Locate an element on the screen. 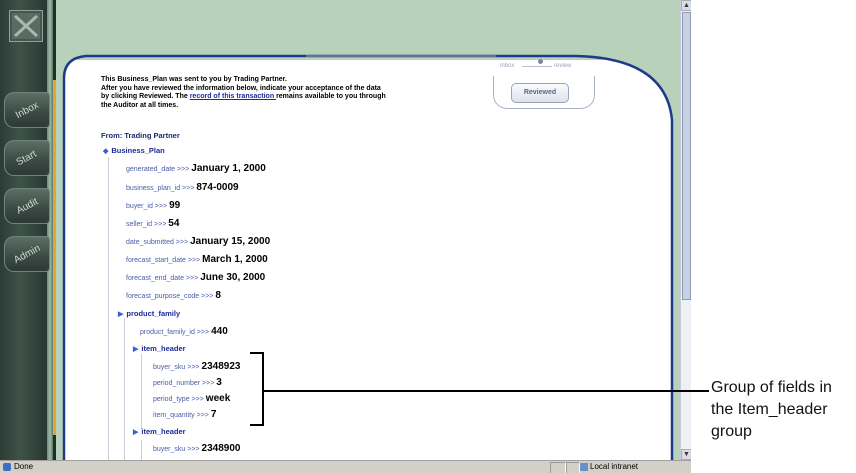 The image size is (856, 473). field-row: business_plan_id >>> 874-0009 is located at coordinates (182, 187).